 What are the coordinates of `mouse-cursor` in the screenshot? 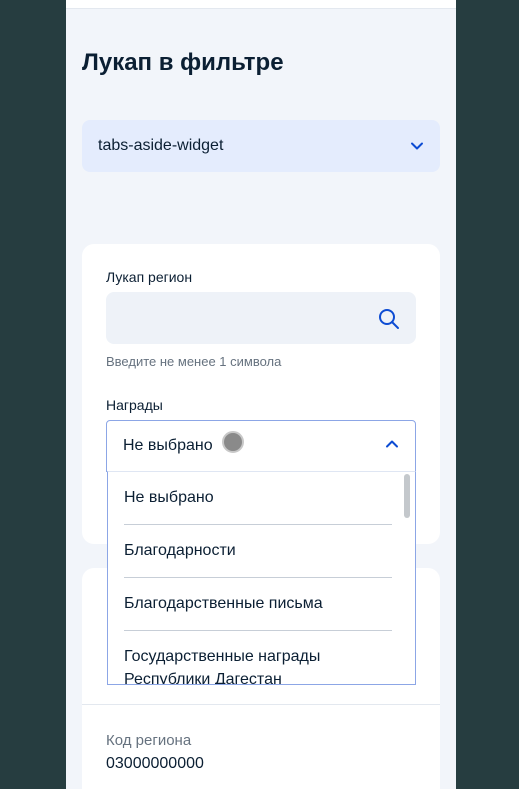 It's located at (233, 442).